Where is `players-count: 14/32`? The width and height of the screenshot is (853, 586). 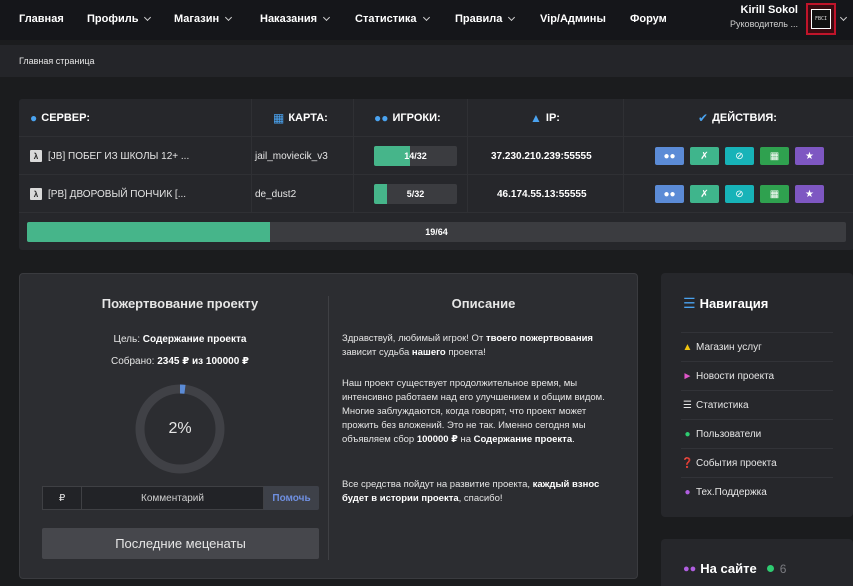
players-count: 14/32 is located at coordinates (415, 156).